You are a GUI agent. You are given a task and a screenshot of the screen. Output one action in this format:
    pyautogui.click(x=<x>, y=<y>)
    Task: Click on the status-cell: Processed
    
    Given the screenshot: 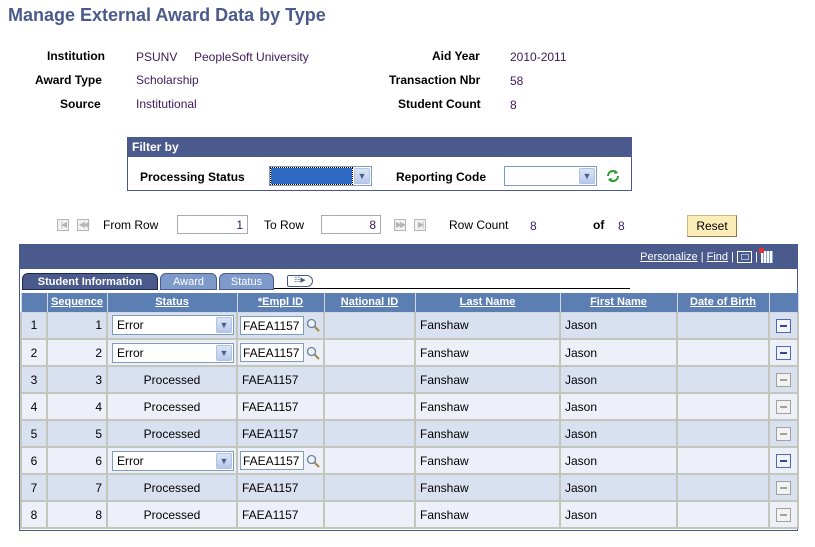 What is the action you would take?
    pyautogui.click(x=172, y=514)
    